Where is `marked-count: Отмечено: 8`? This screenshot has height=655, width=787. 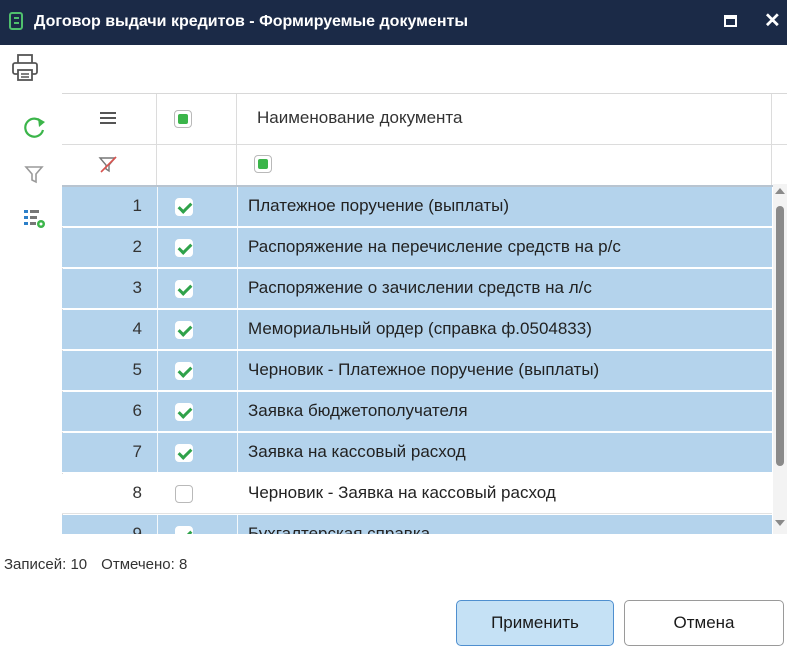 marked-count: Отмечено: 8 is located at coordinates (144, 564).